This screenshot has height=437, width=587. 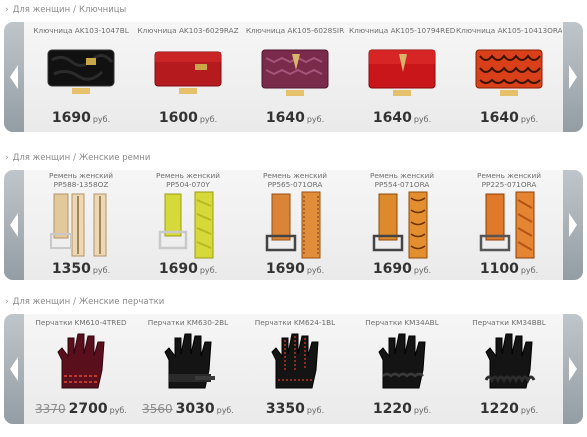 What do you see at coordinates (295, 407) in the screenshot?
I see `product-price: 3350 руб.` at bounding box center [295, 407].